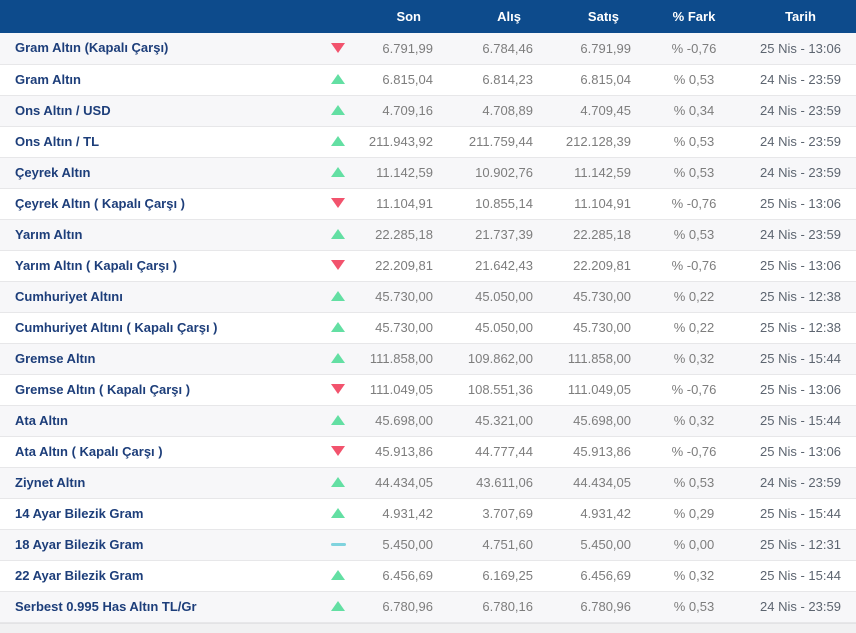 The image size is (856, 633). I want to click on instrument-name-link: 22 Ayar Bilezik Gram, so click(79, 575).